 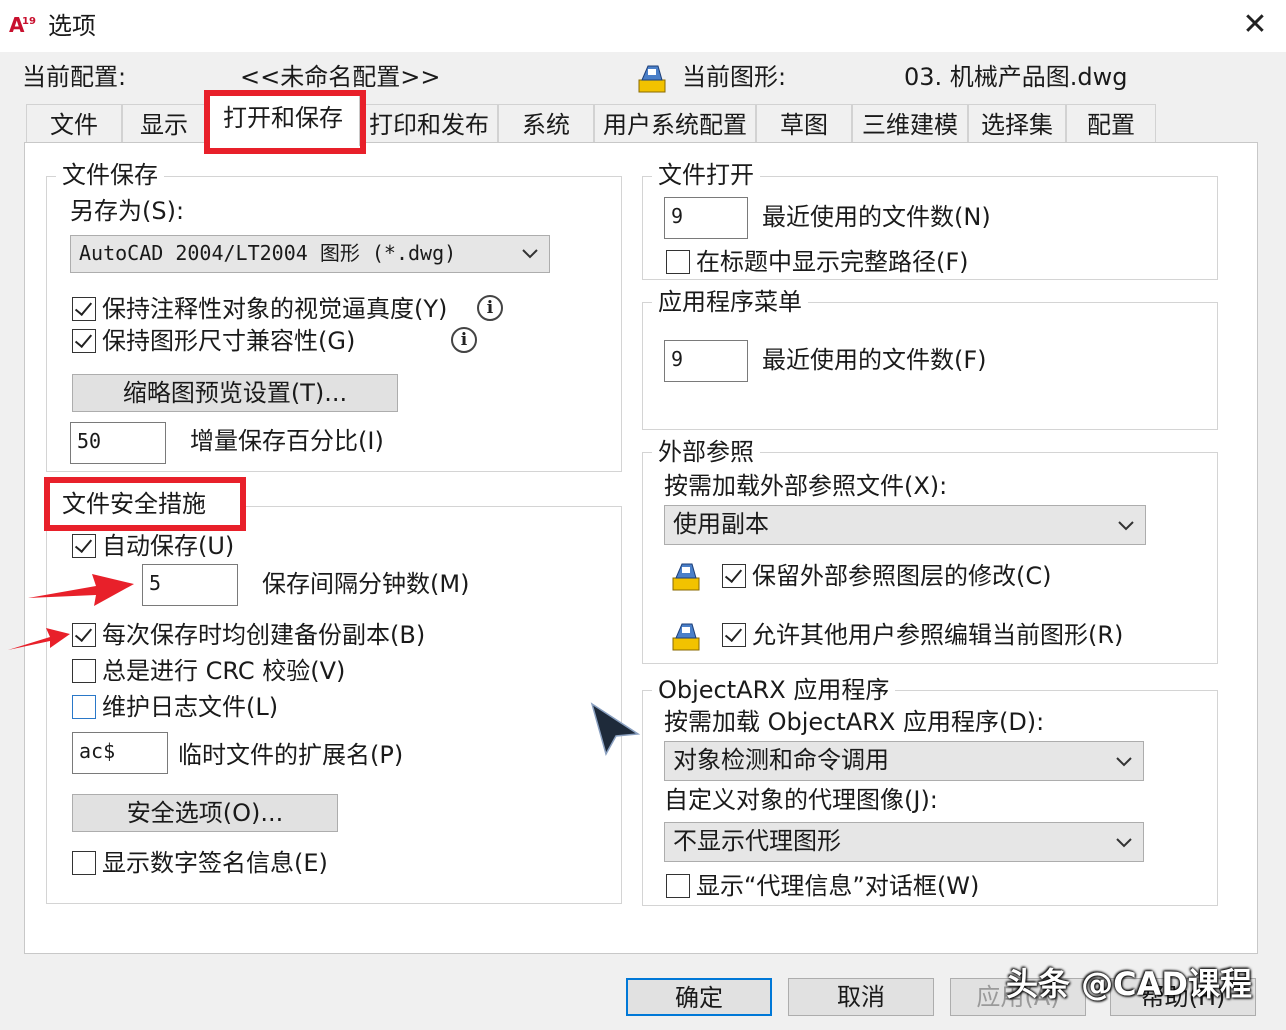 What do you see at coordinates (838, 886) in the screenshot?
I see `proxy-info-label: 显示“代理信息”对话框(W)` at bounding box center [838, 886].